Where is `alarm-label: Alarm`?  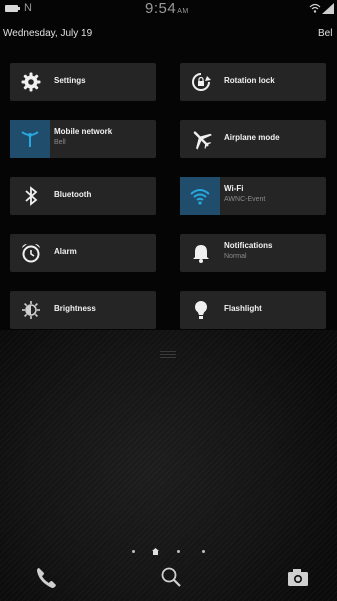 alarm-label: Alarm is located at coordinates (65, 251).